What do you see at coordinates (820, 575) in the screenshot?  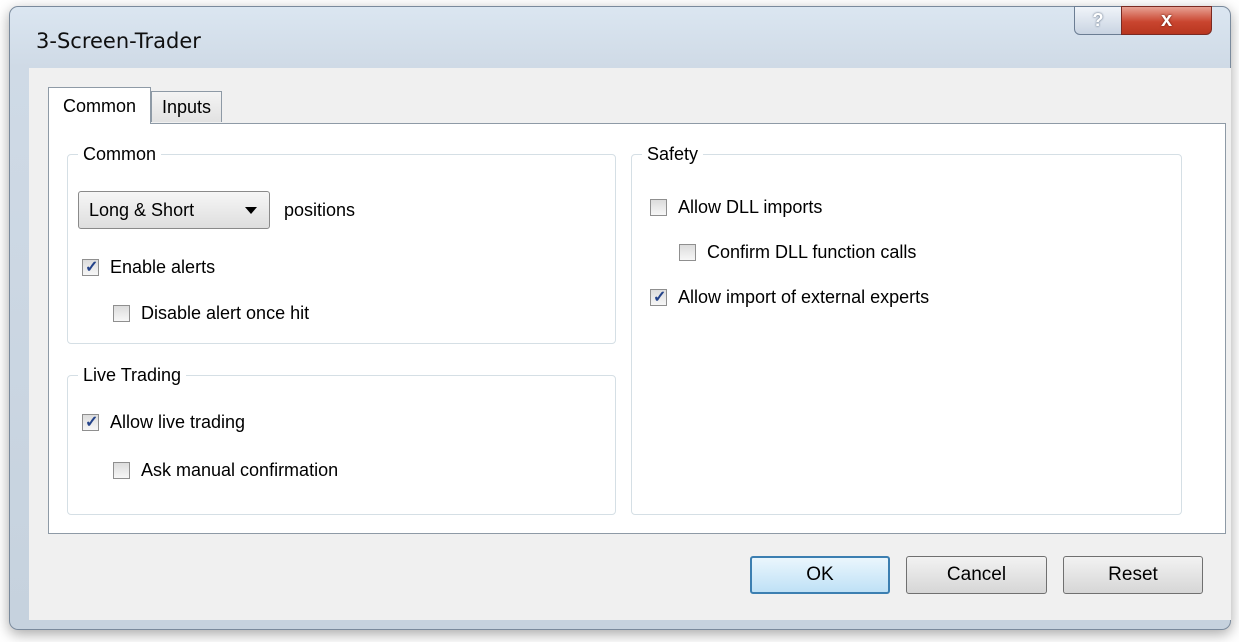 I see `ok-button: OK` at bounding box center [820, 575].